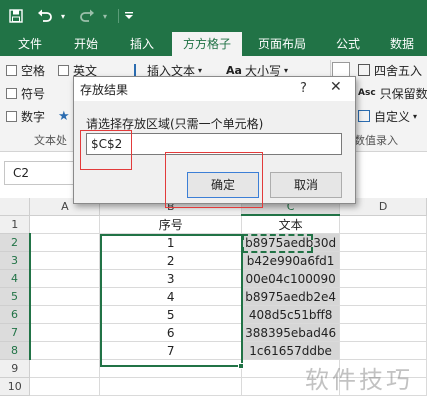 This screenshot has width=427, height=405. I want to click on table-row: 2 1 b8975aedb30d, so click(213, 242).